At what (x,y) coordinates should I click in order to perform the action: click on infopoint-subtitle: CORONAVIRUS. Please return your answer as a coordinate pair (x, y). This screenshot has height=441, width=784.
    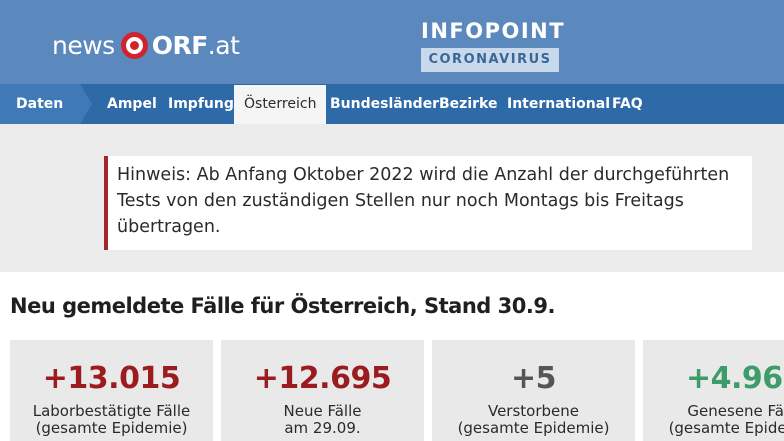
    Looking at the image, I should click on (490, 60).